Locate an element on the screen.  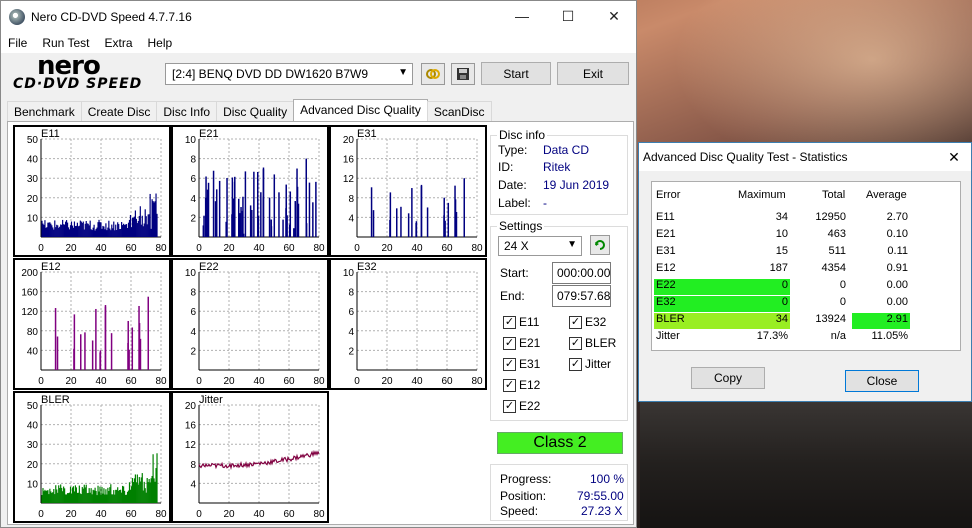
y-tick-label: 200 is located at coordinates (29, 273).